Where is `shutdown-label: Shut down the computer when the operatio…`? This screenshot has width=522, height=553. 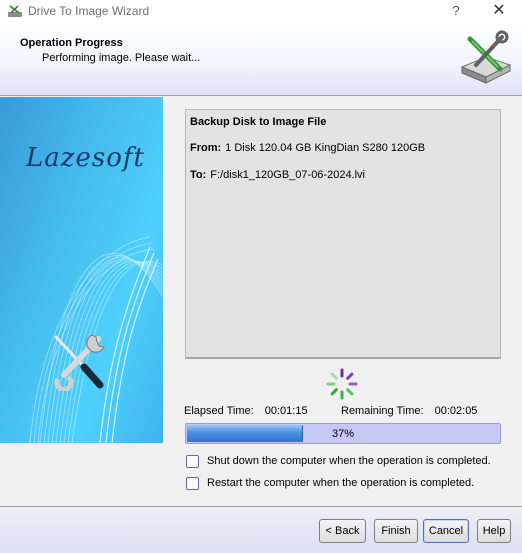 shutdown-label: Shut down the computer when the operatio… is located at coordinates (349, 461).